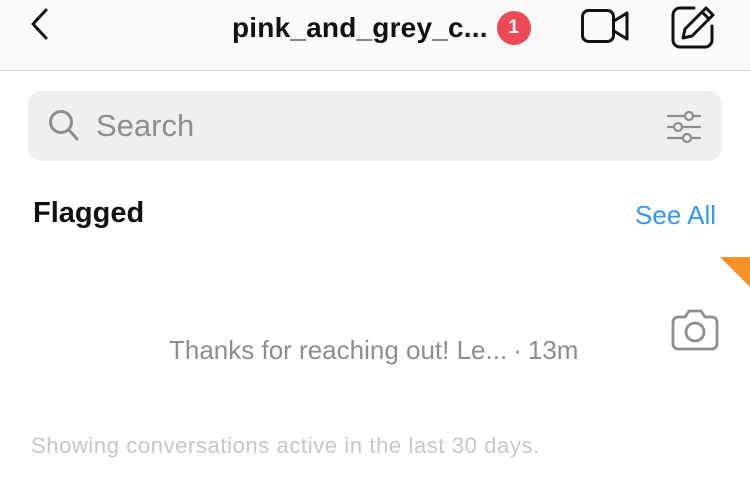  I want to click on compose-icon, so click(693, 27).